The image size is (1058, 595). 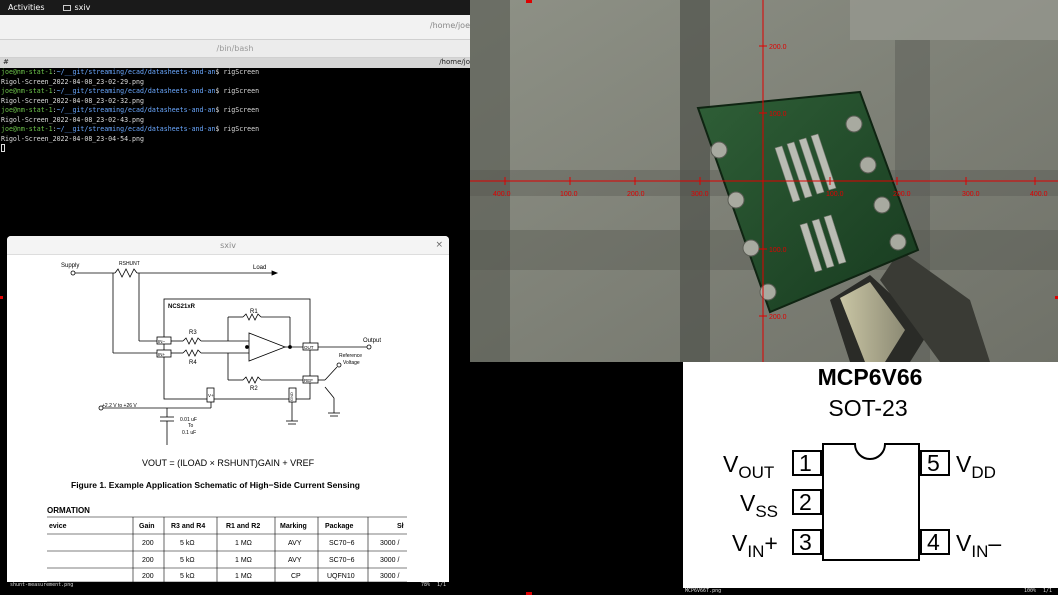 I want to click on activities-button: Activities, so click(x=26, y=7).